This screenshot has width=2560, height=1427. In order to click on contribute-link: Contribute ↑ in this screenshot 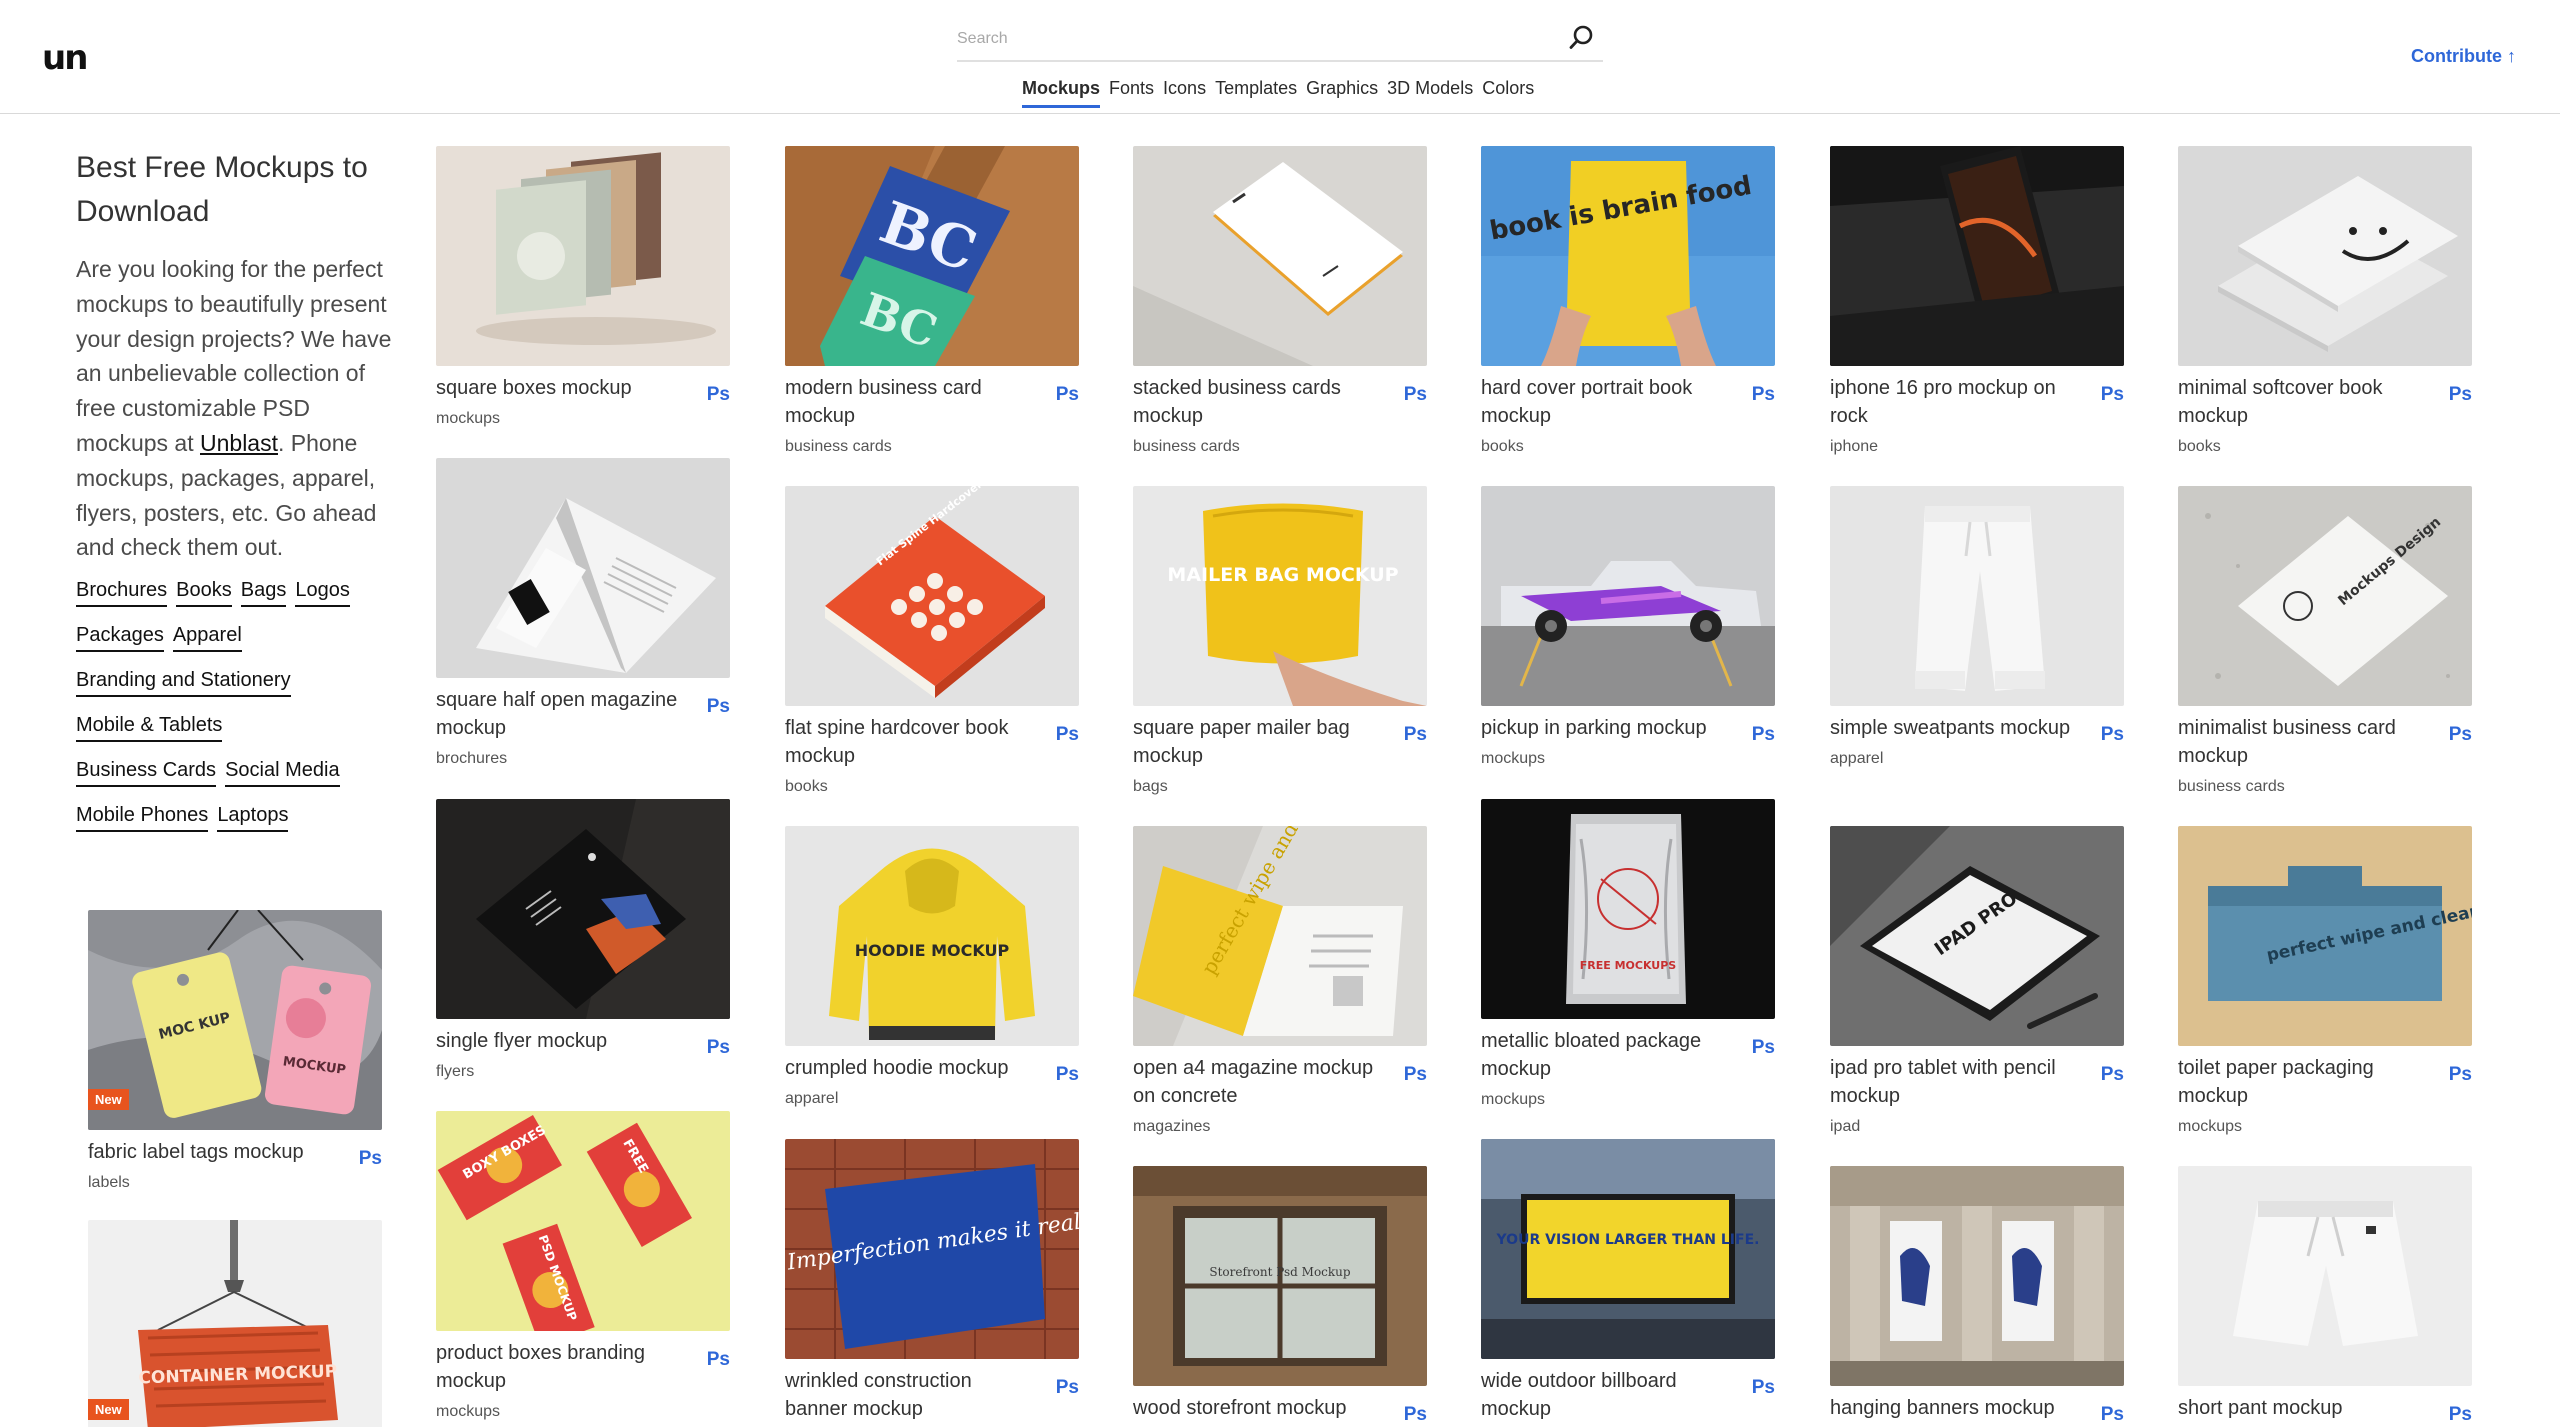, I will do `click(2463, 56)`.